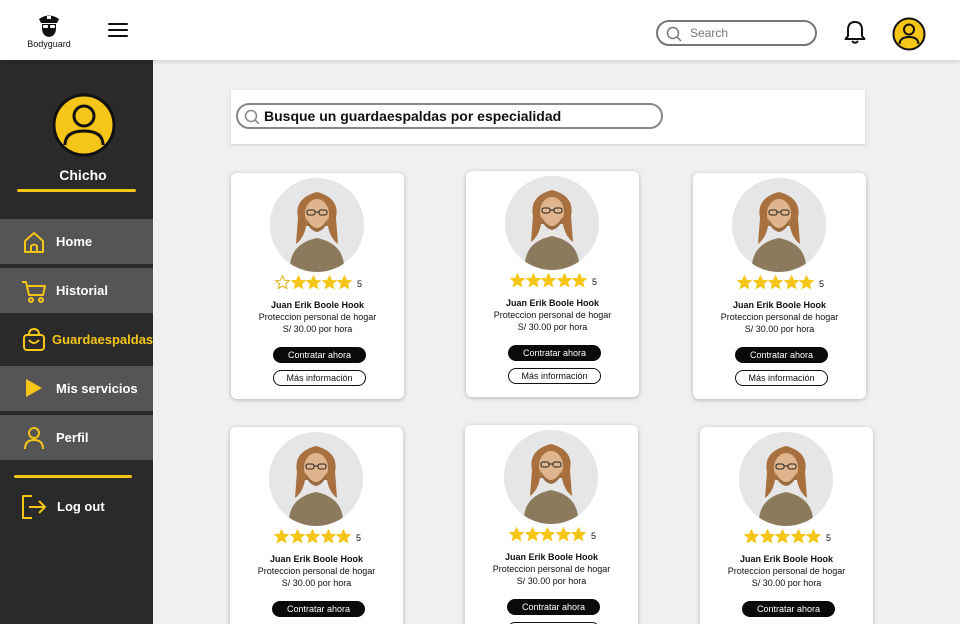 This screenshot has width=960, height=624. What do you see at coordinates (82, 290) in the screenshot?
I see `sidebar-item-label: Historial` at bounding box center [82, 290].